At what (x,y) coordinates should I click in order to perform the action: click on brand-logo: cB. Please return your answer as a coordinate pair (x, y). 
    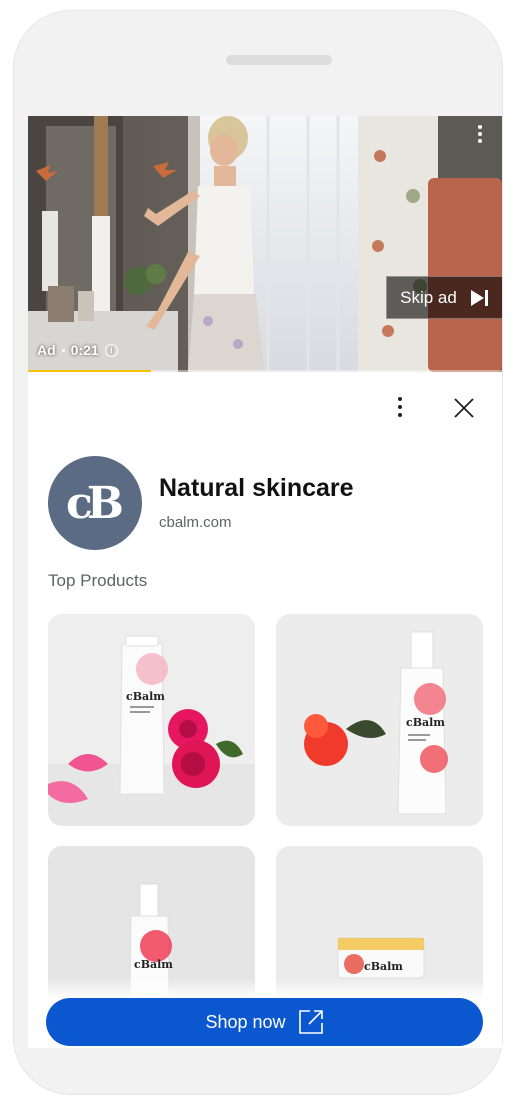
    Looking at the image, I should click on (95, 503).